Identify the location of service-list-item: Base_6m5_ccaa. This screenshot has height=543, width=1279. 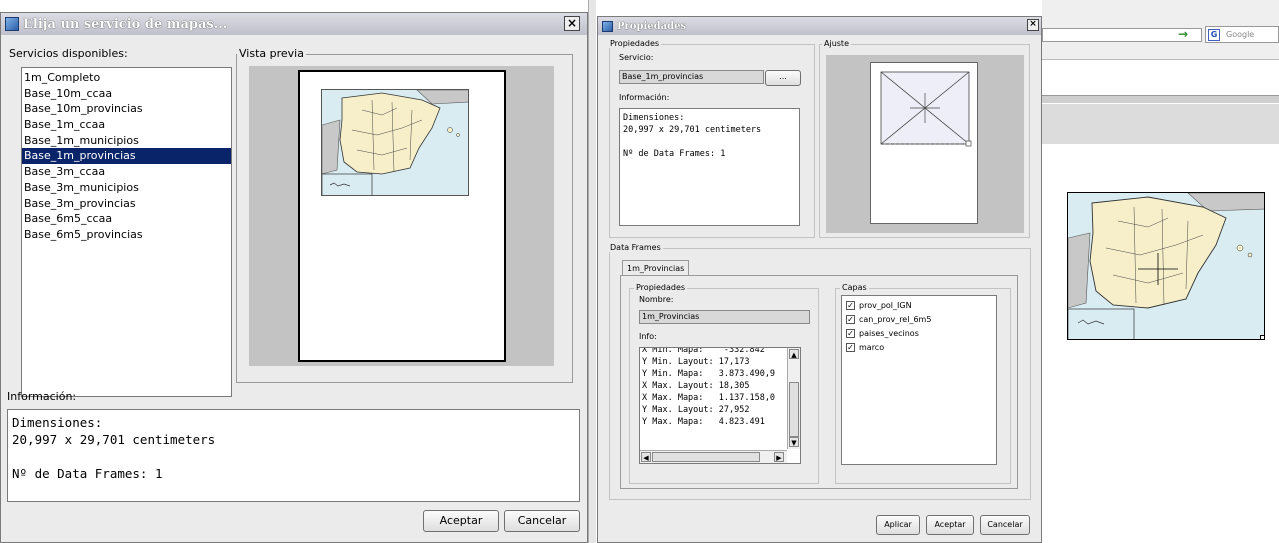
(126, 219).